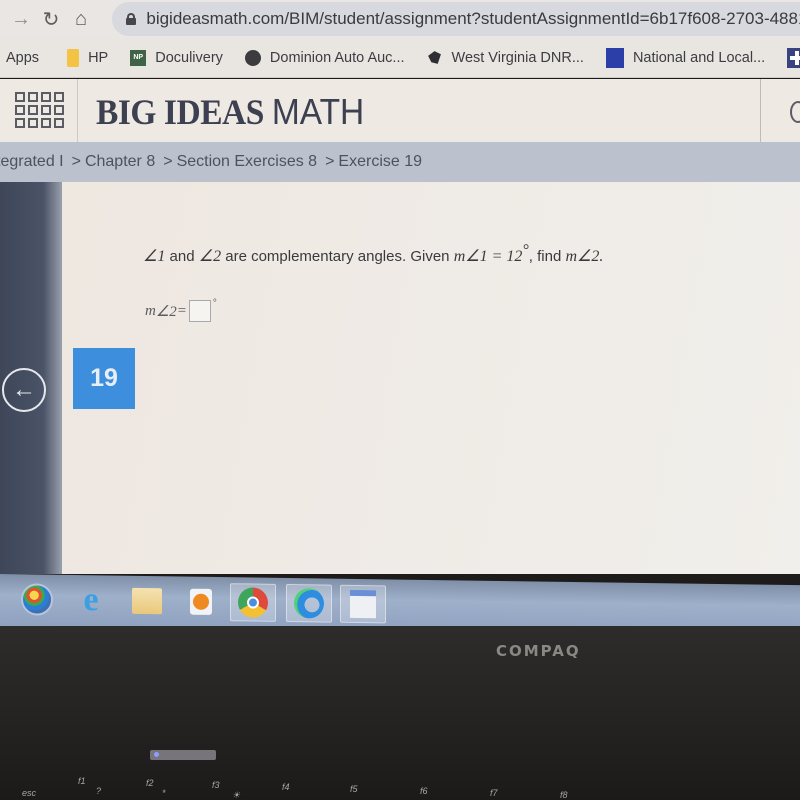 The width and height of the screenshot is (800, 800). Describe the element at coordinates (514, 256) in the screenshot. I see `math-given-value: 12` at that location.